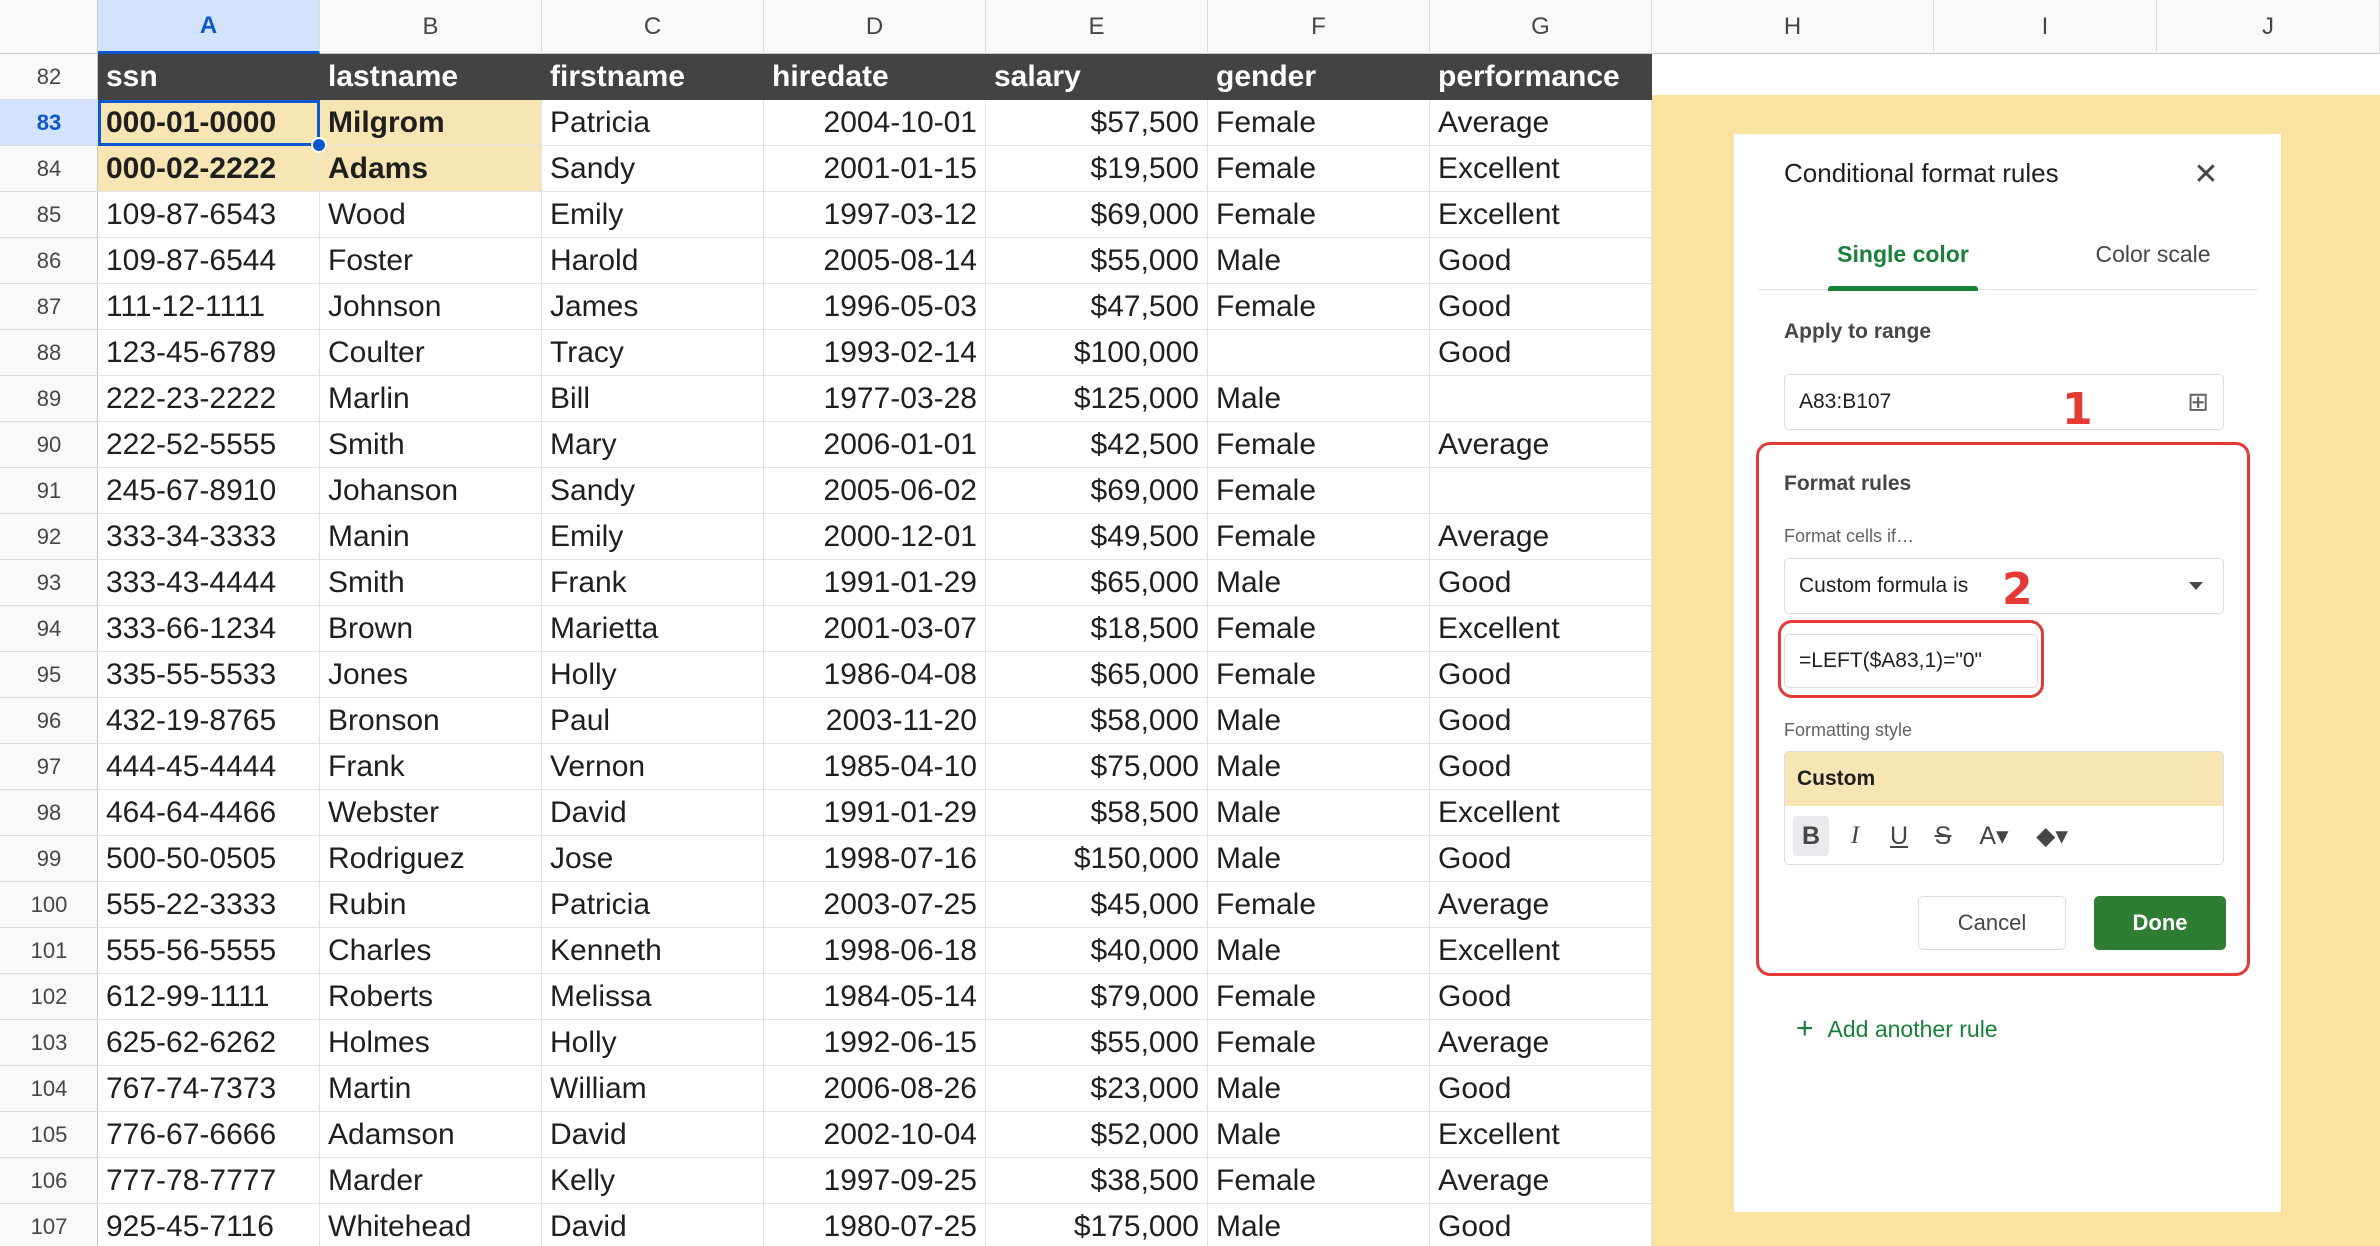 The height and width of the screenshot is (1246, 2380). I want to click on cell: 222-52-5555, so click(209, 445).